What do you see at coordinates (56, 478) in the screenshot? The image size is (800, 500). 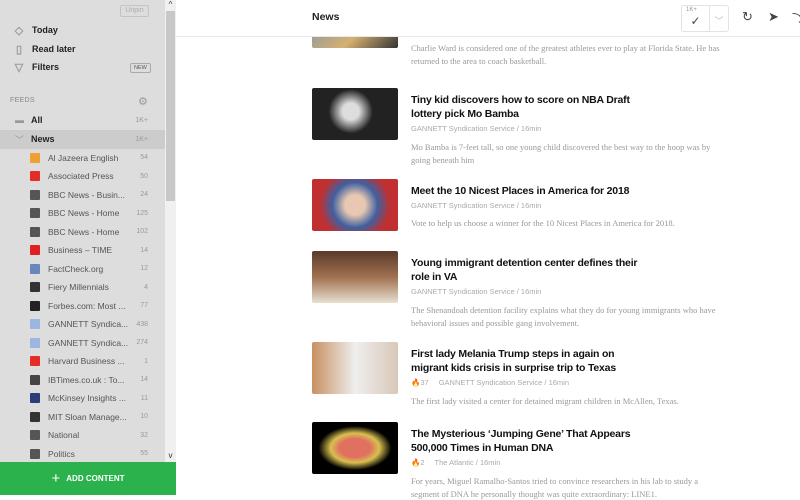 I see `plus-icon: +` at bounding box center [56, 478].